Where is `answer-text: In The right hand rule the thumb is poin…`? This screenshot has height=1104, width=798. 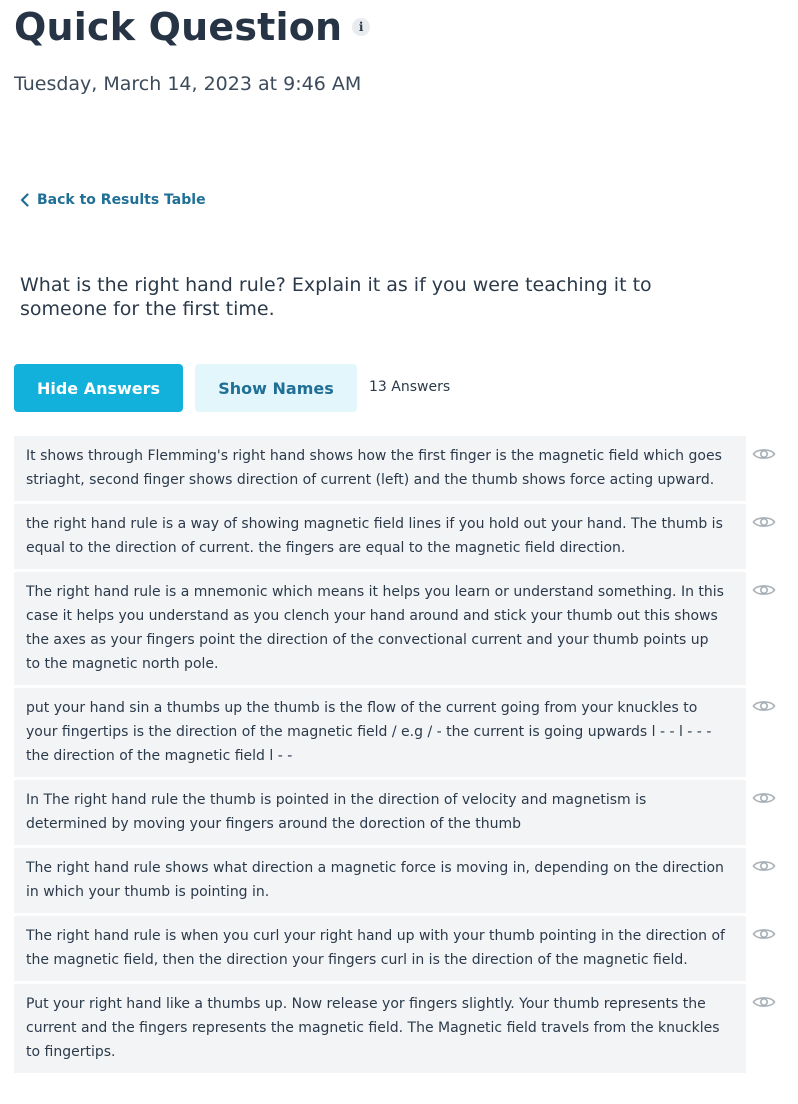 answer-text: In The right hand rule the thumb is poin… is located at coordinates (380, 812).